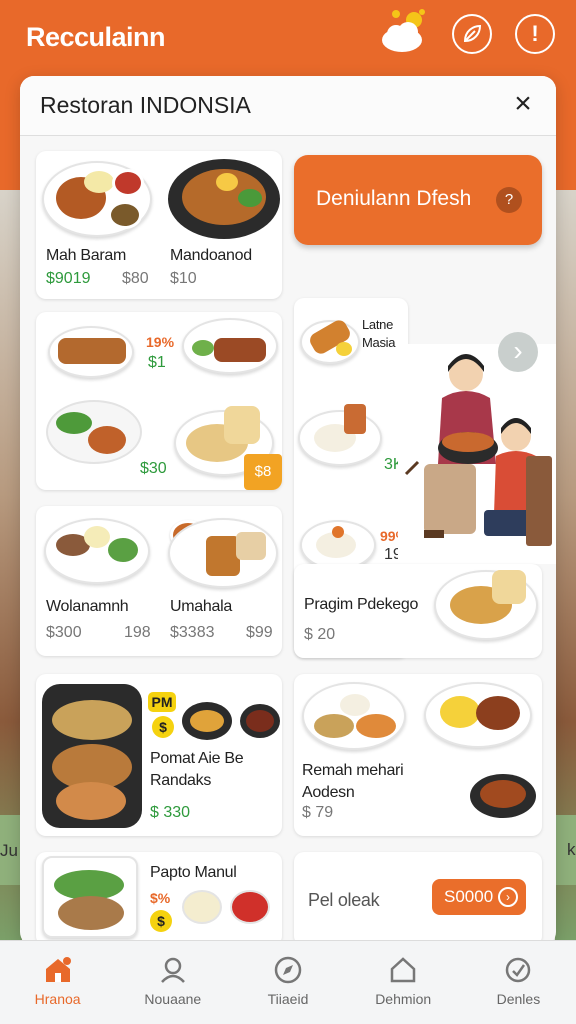 The image size is (576, 1024). Describe the element at coordinates (58, 969) in the screenshot. I see `home-icon` at that location.